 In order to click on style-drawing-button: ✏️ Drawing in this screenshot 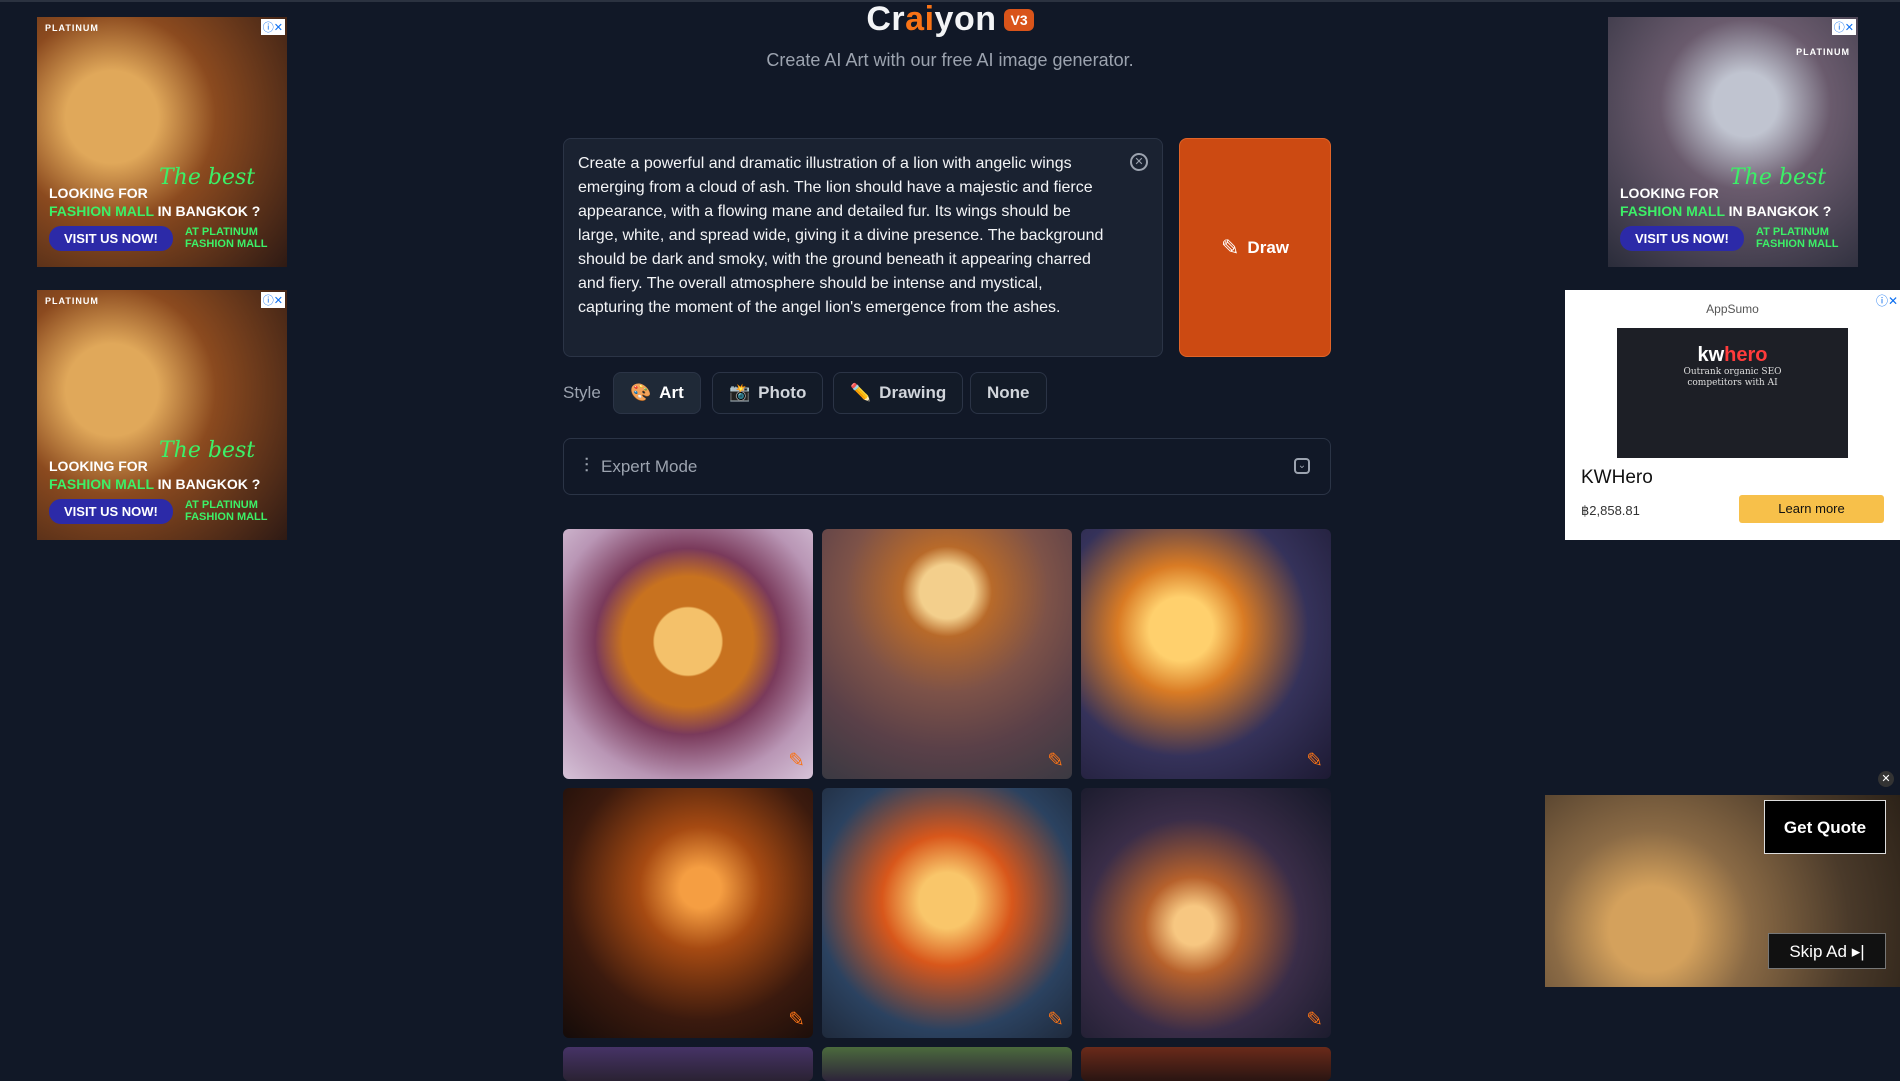, I will do `click(898, 393)`.